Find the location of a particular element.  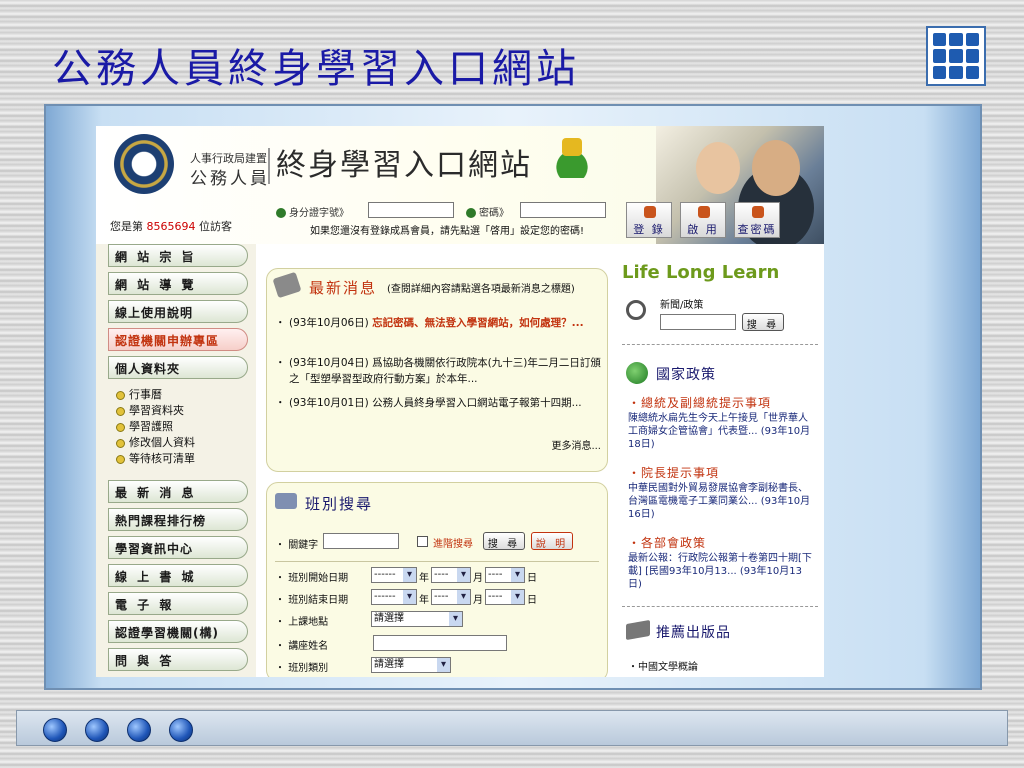

end-year-select: ------ is located at coordinates (394, 597).